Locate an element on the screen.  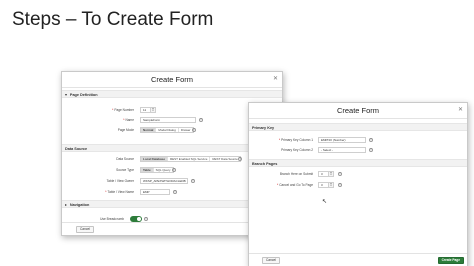
dialog-footer: Cancel Create Page is located at coordinates (358, 259).